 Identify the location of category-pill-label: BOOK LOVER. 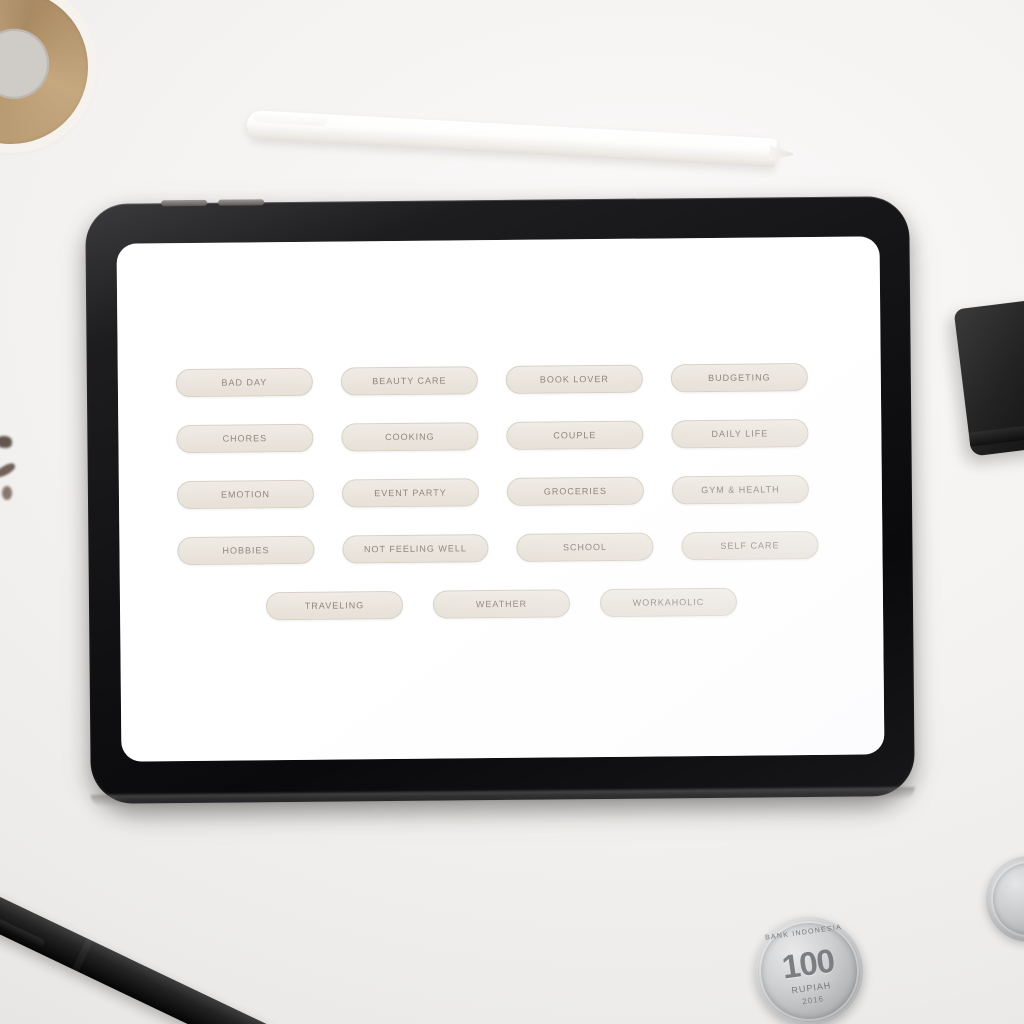
(574, 379).